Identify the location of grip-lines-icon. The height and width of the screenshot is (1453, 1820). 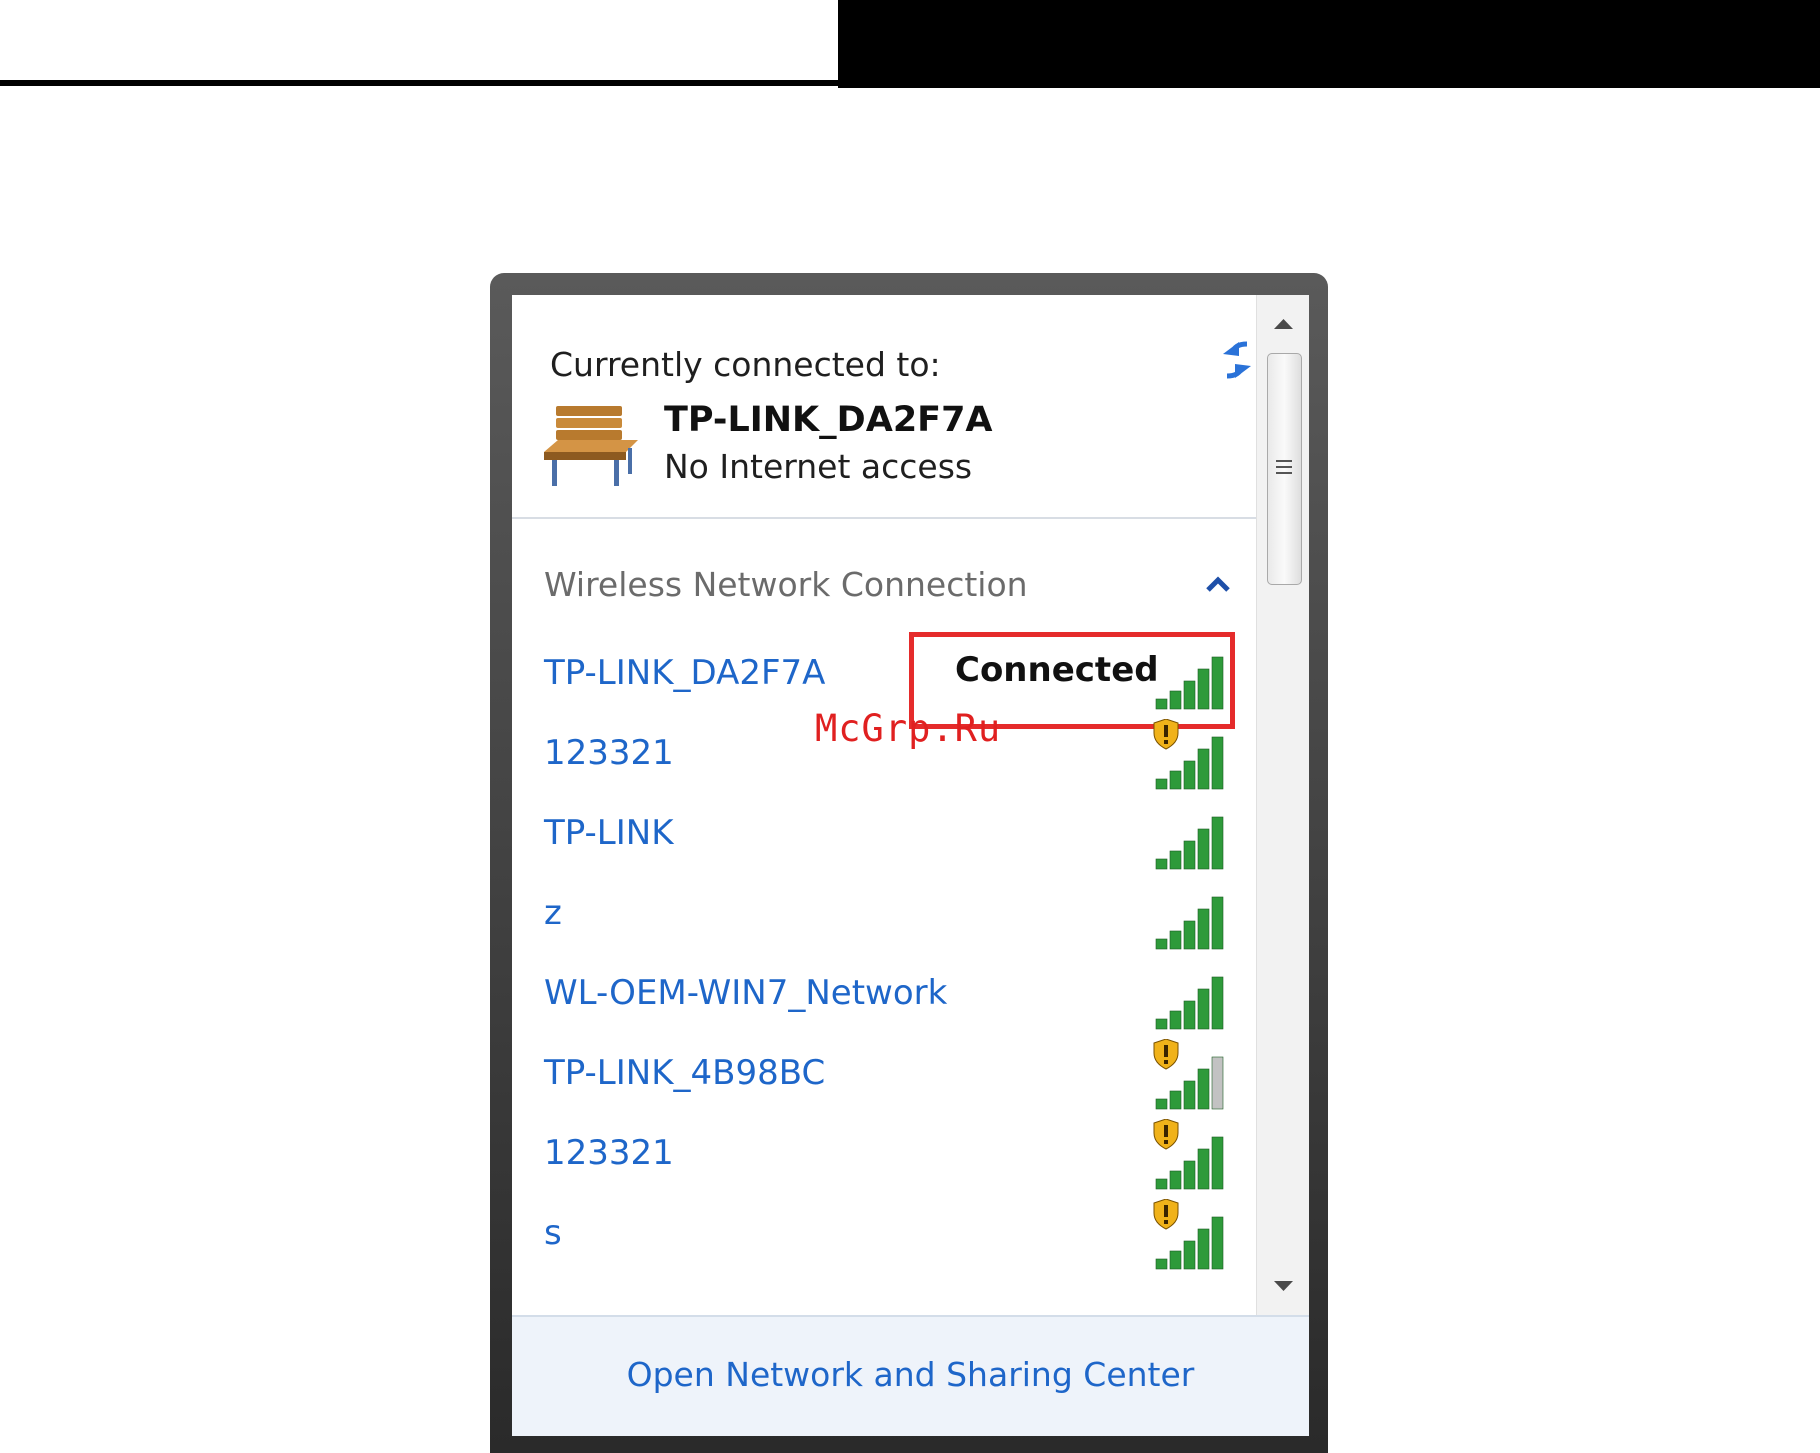
(1284, 467).